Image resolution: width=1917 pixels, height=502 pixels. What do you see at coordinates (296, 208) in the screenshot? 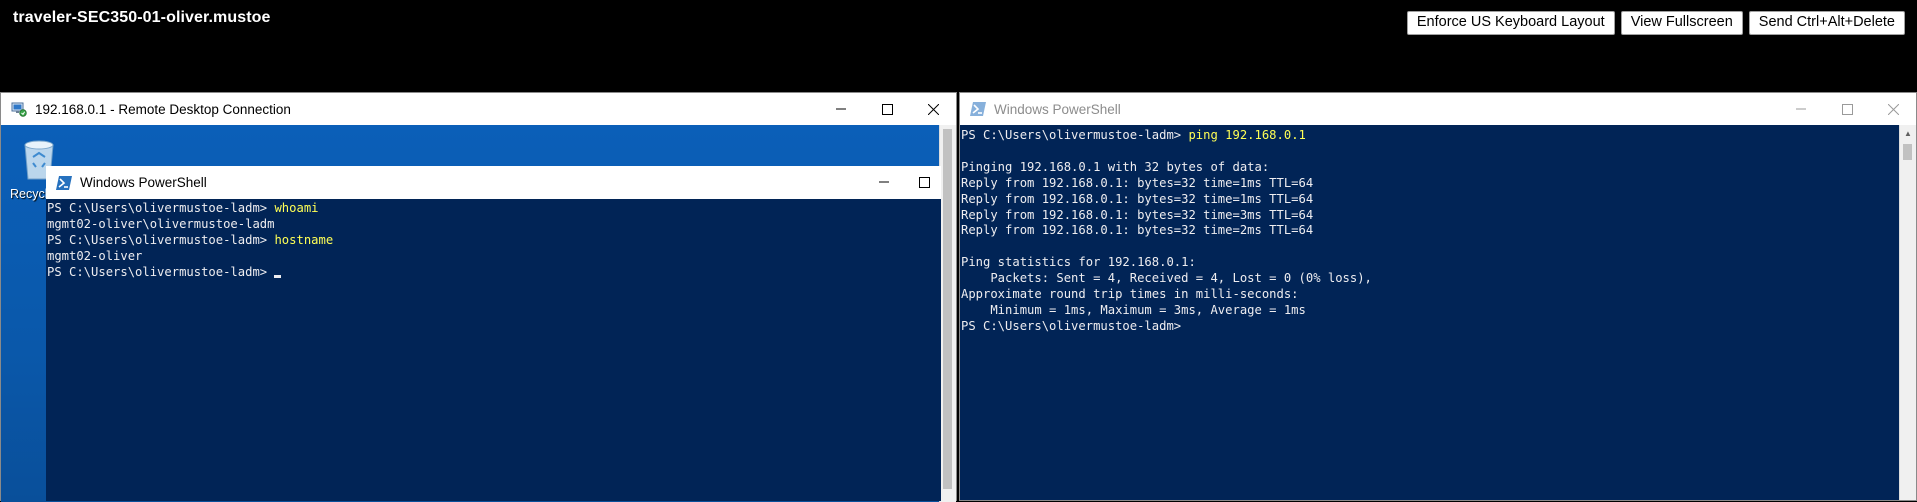
I see `console-command: whoami` at bounding box center [296, 208].